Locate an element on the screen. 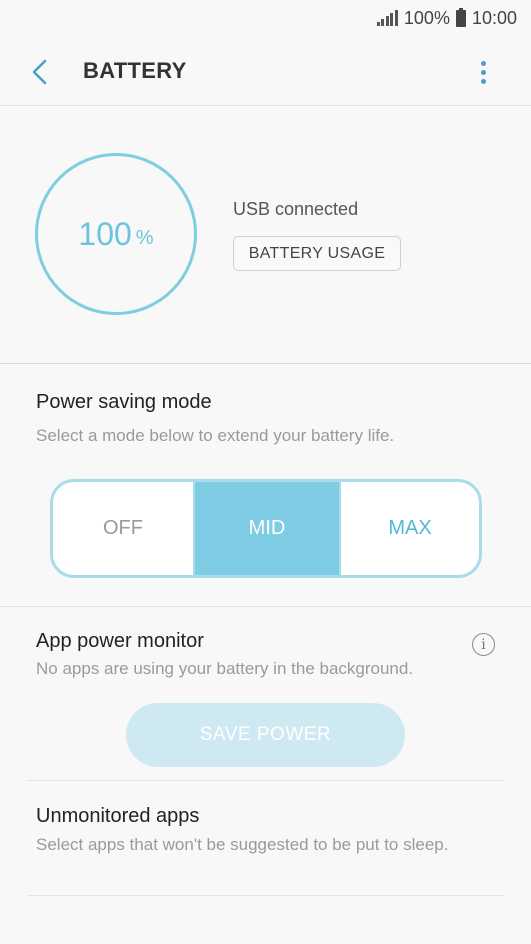 The height and width of the screenshot is (944, 531). mode-max-option: MAX is located at coordinates (410, 528).